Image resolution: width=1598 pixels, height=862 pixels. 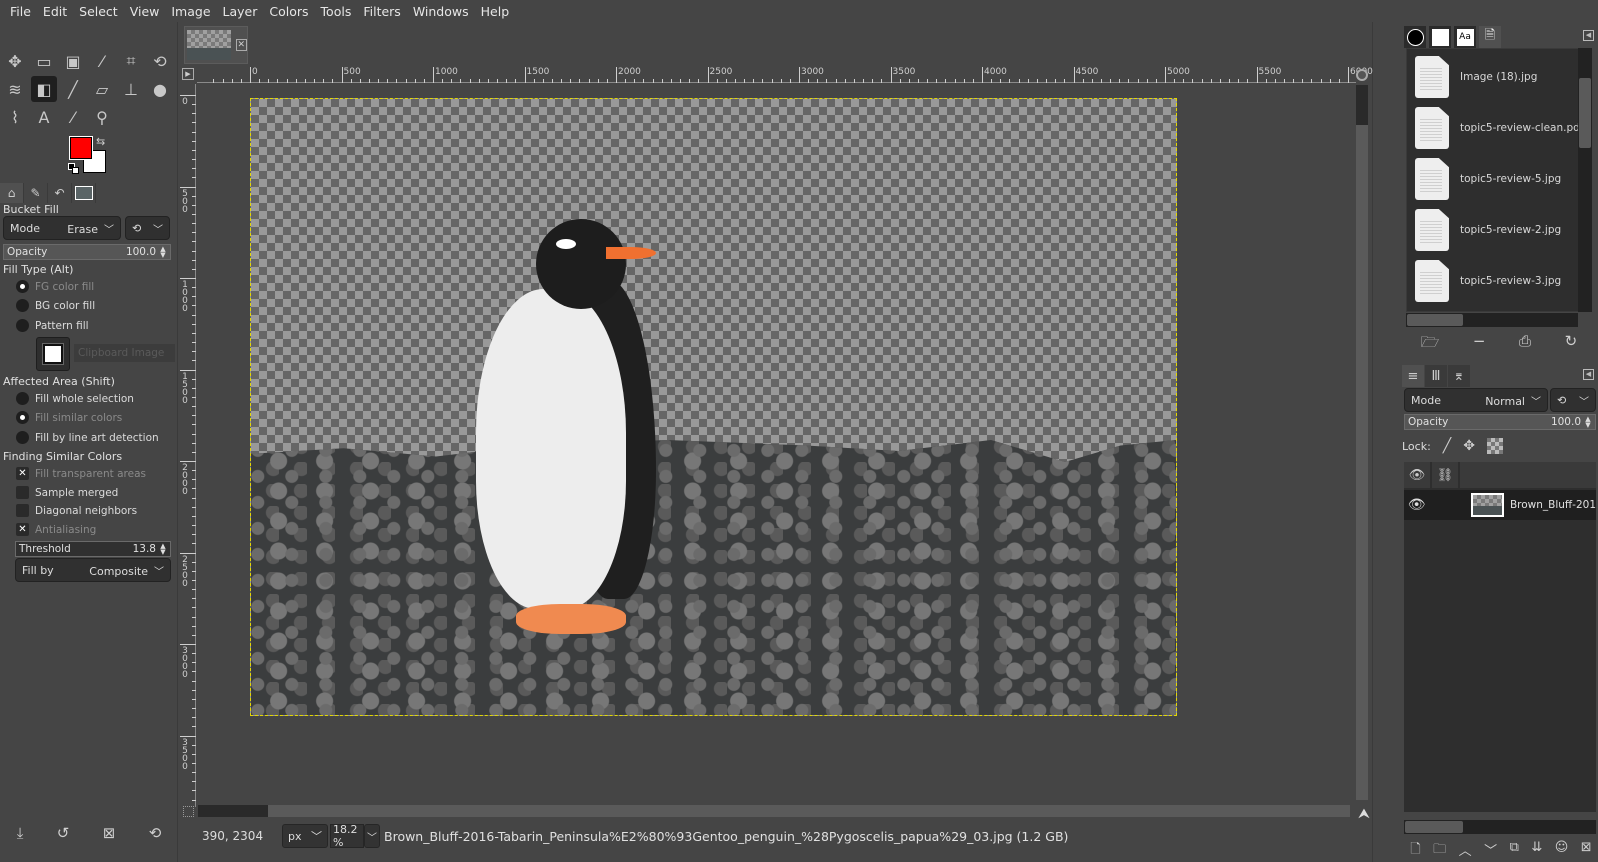 I want to click on document-item: topic5-review-3.jpg, so click(x=1488, y=281).